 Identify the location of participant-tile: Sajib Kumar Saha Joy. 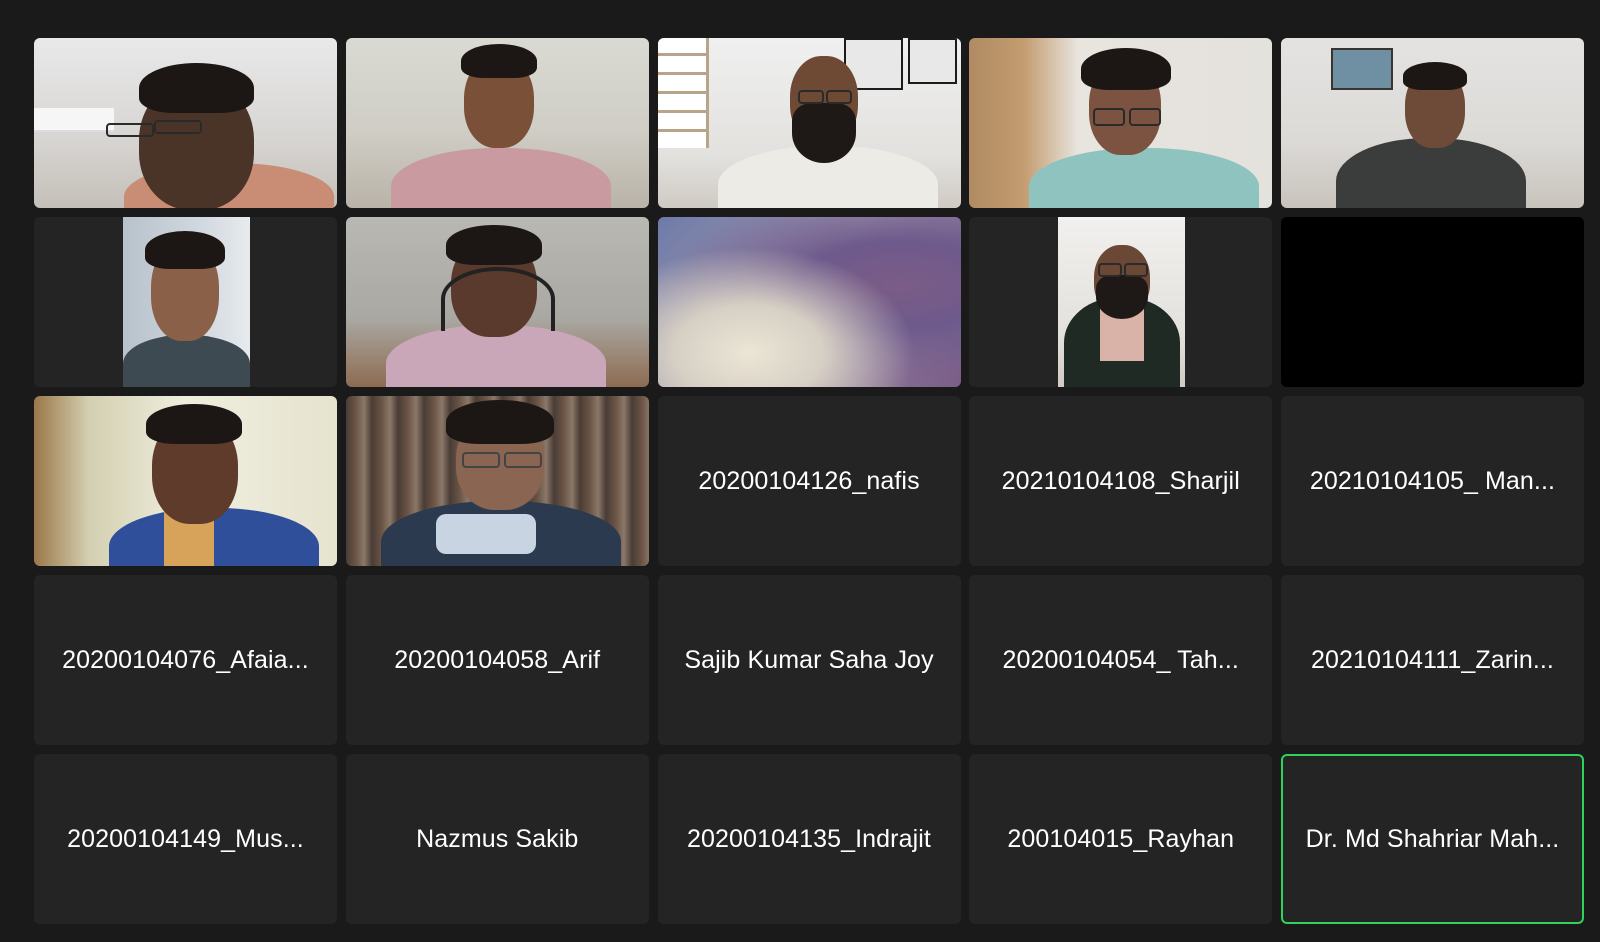
(809, 660).